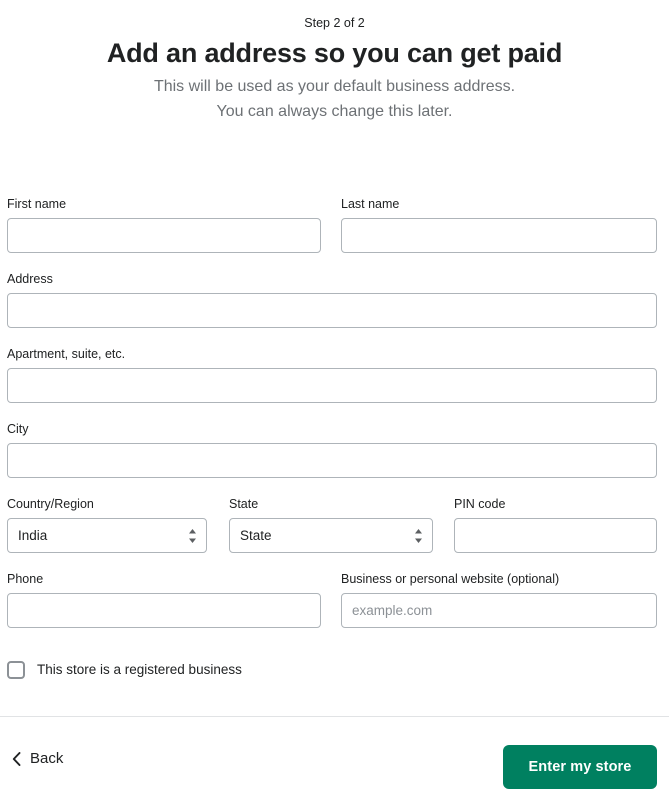 The image size is (669, 801). What do you see at coordinates (244, 504) in the screenshot?
I see `state-label: State` at bounding box center [244, 504].